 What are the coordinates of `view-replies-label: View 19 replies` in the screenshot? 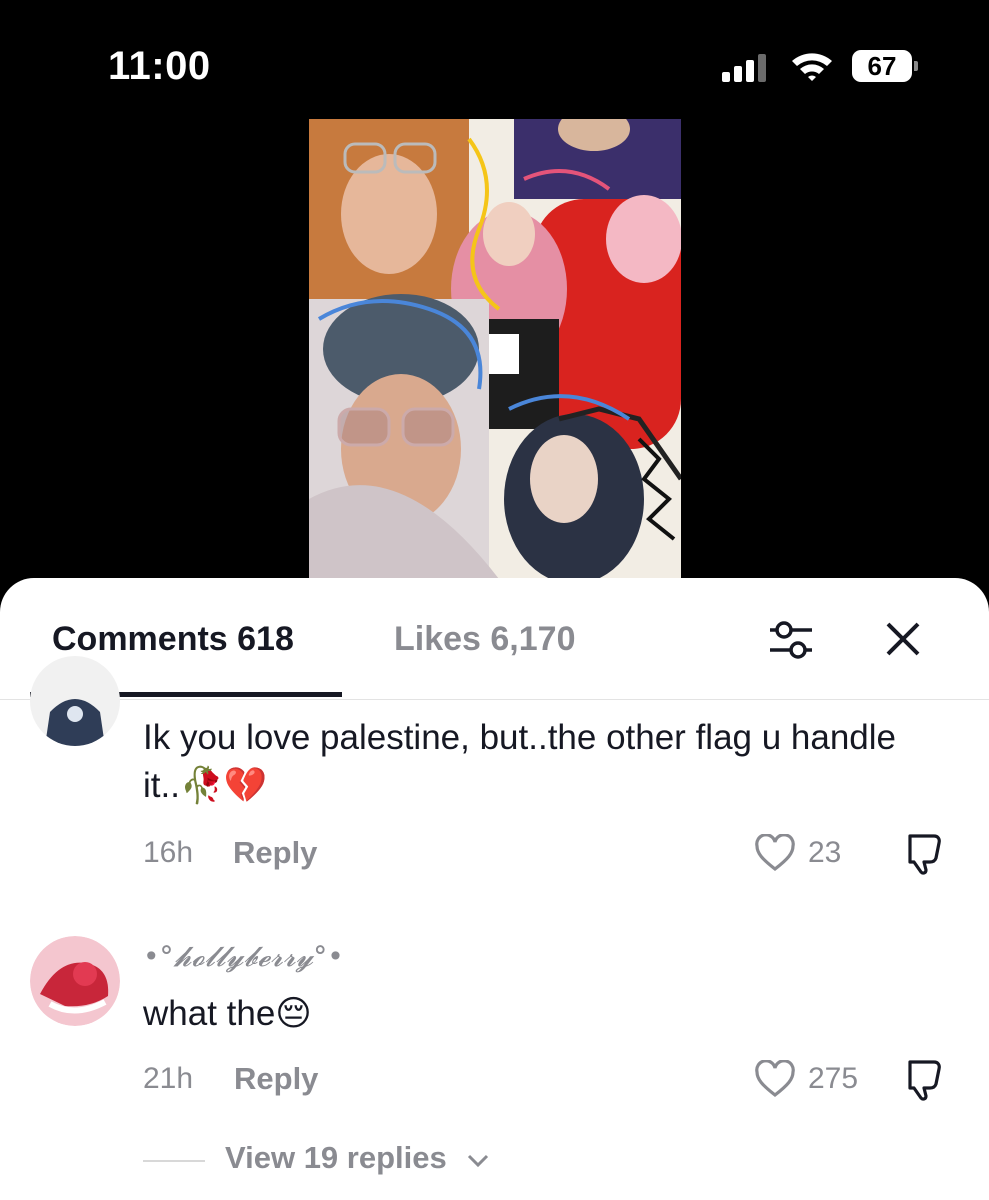 It's located at (336, 1157).